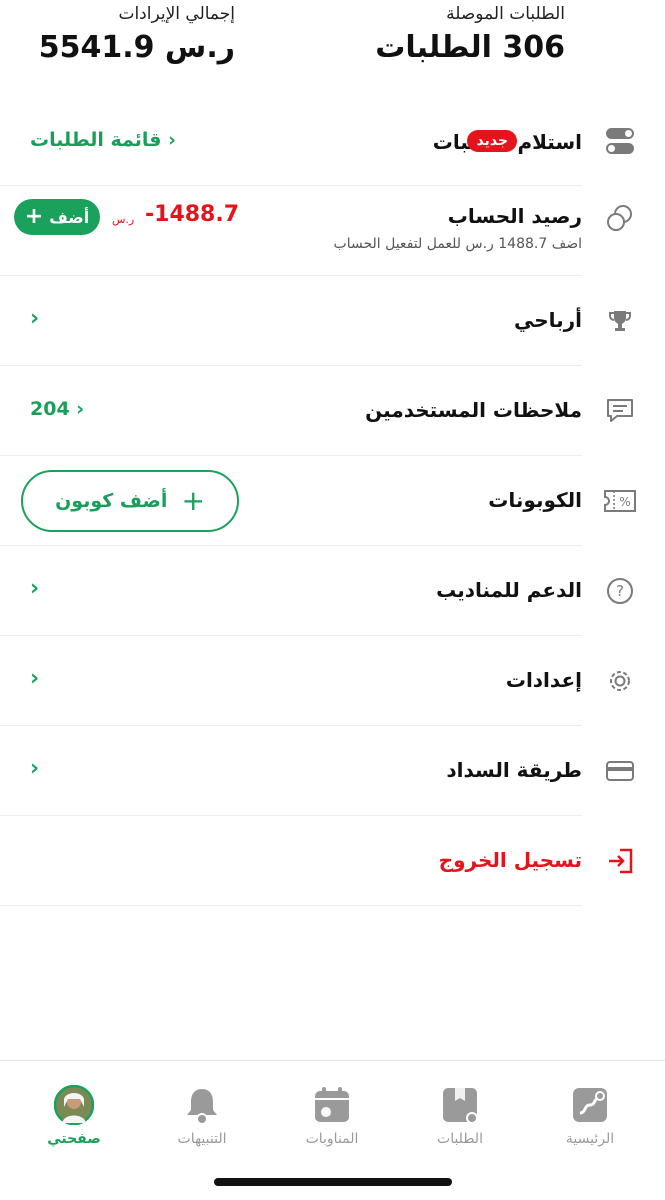 Image resolution: width=665 pixels, height=1200 pixels. Describe the element at coordinates (111, 501) in the screenshot. I see `add-coupon-label: أضف كوبون` at that location.